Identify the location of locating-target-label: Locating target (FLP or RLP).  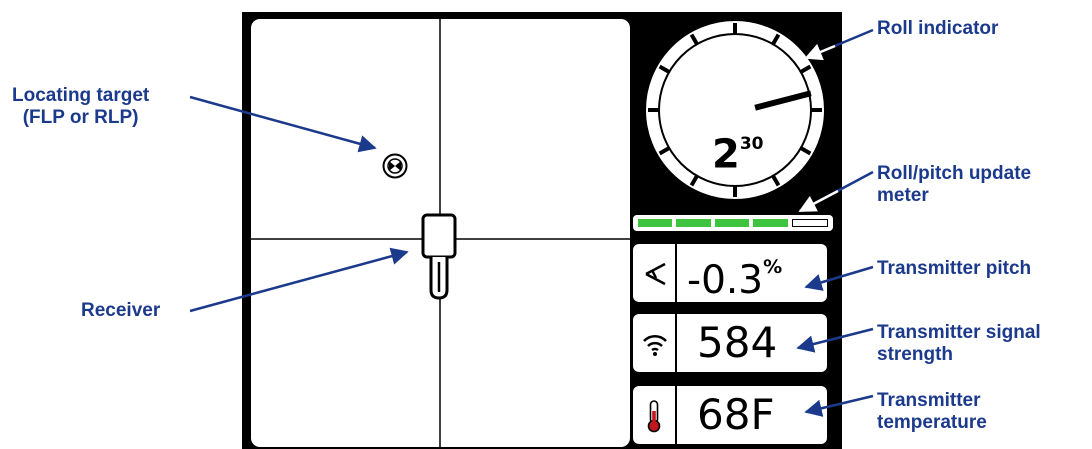
(80, 107).